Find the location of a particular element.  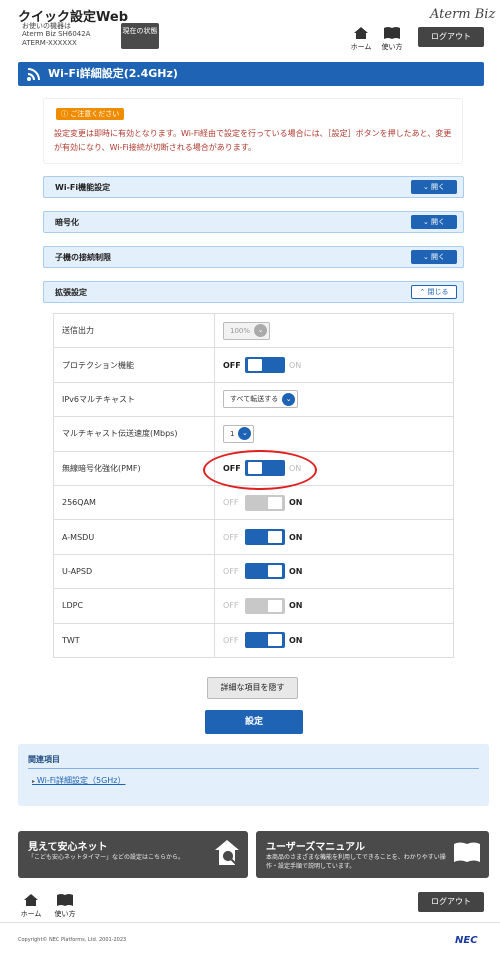

row-label: マルチキャスト伝送速度(Mbps) is located at coordinates (134, 434).